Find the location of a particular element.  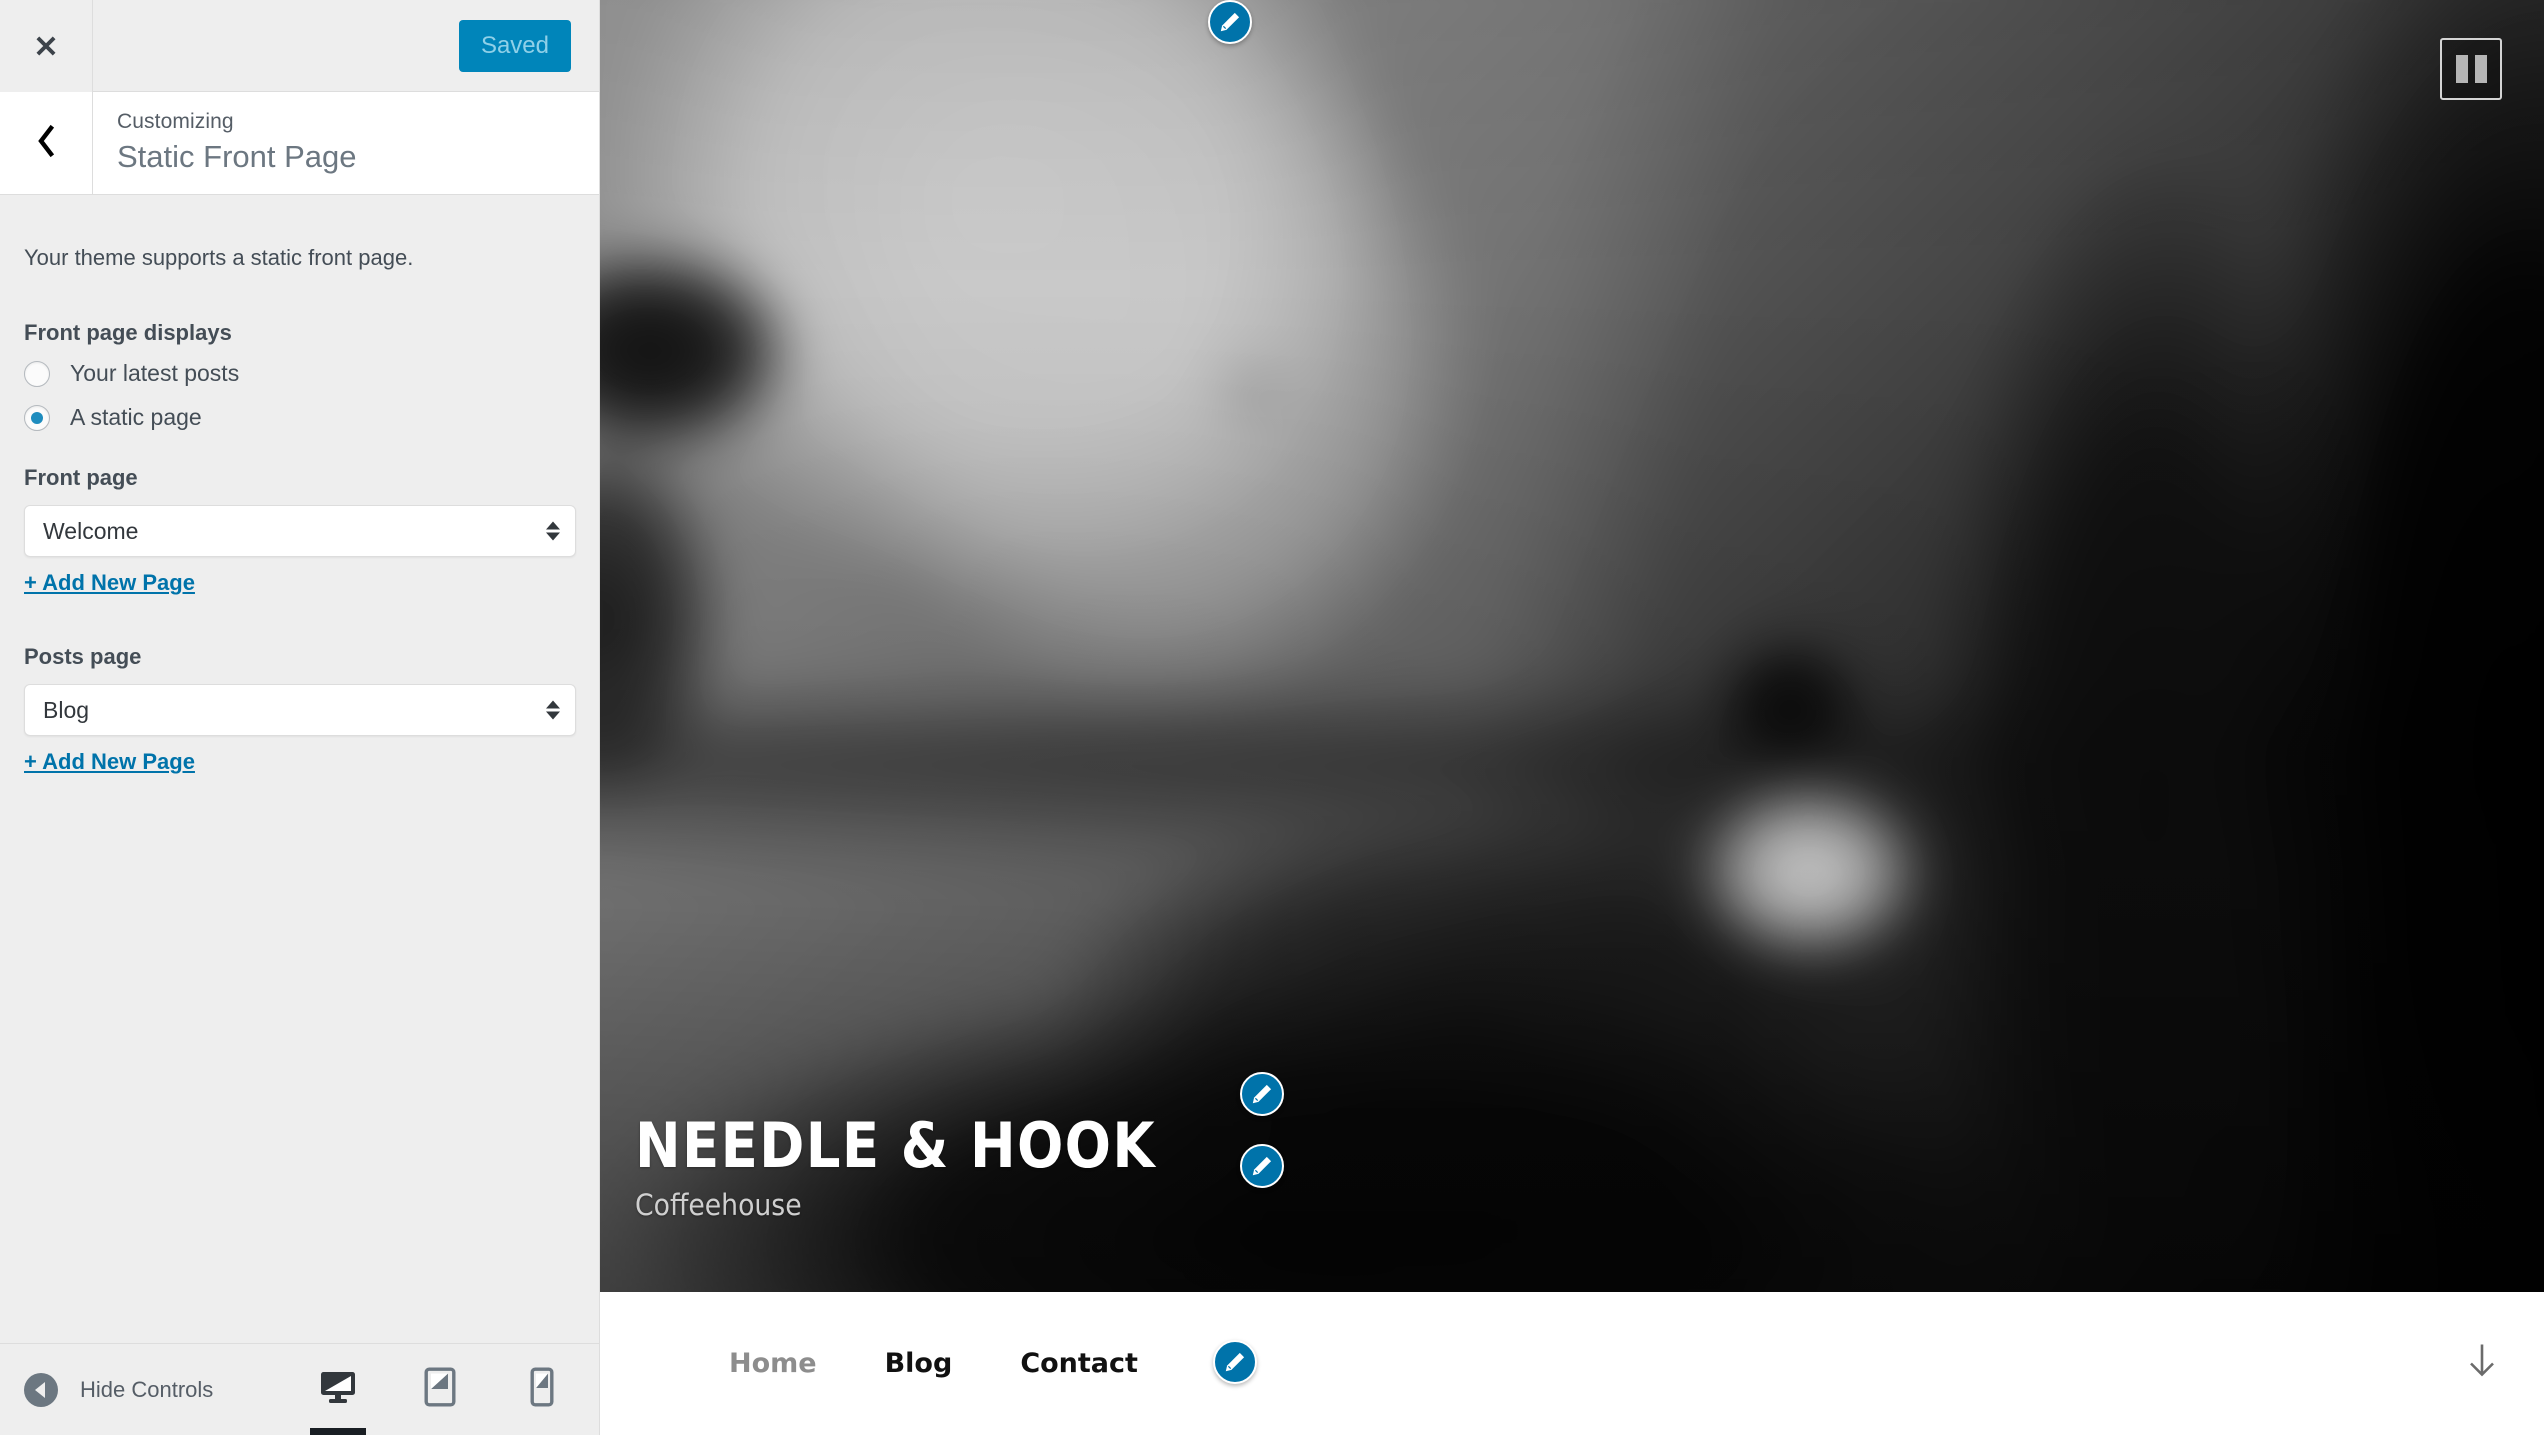

chevron-left-icon is located at coordinates (46, 143).